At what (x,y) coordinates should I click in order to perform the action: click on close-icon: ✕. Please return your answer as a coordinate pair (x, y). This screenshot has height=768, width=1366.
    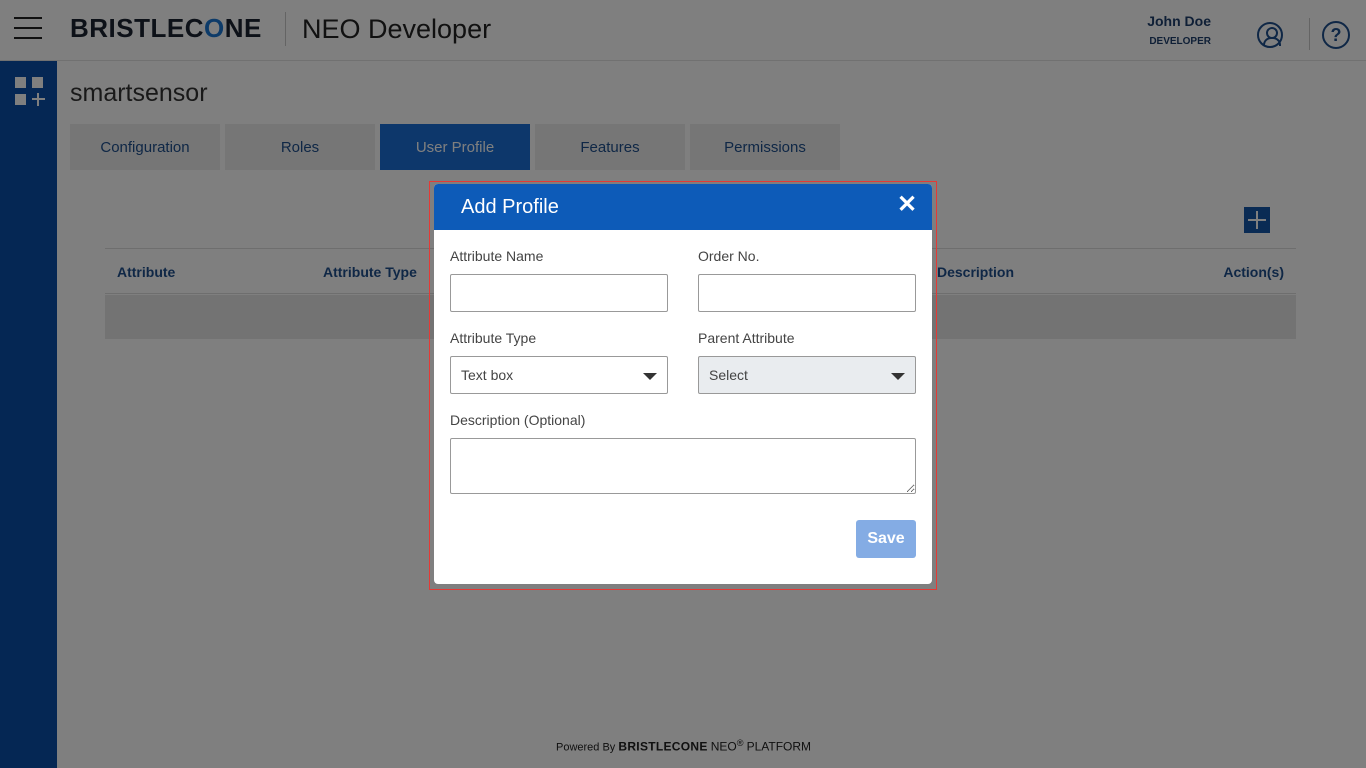
    Looking at the image, I should click on (907, 205).